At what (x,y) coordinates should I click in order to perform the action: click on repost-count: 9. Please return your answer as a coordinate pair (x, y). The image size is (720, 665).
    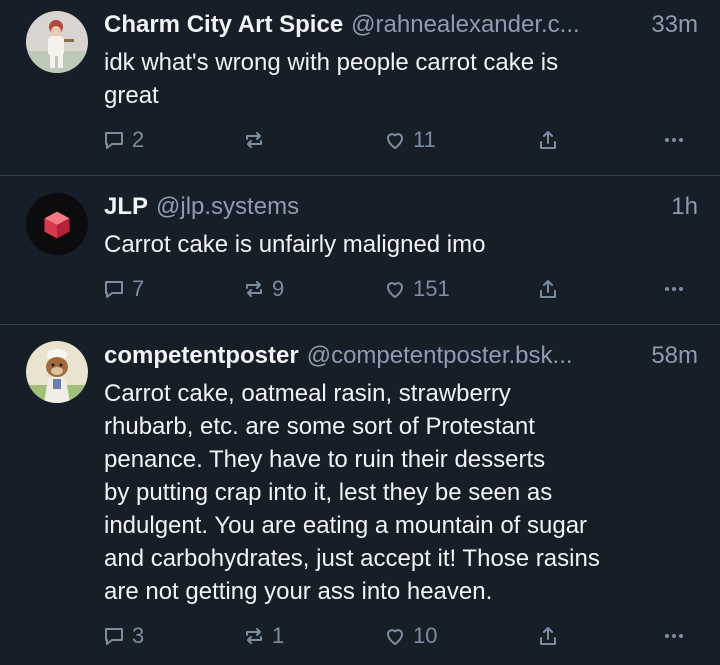
    Looking at the image, I should click on (278, 288).